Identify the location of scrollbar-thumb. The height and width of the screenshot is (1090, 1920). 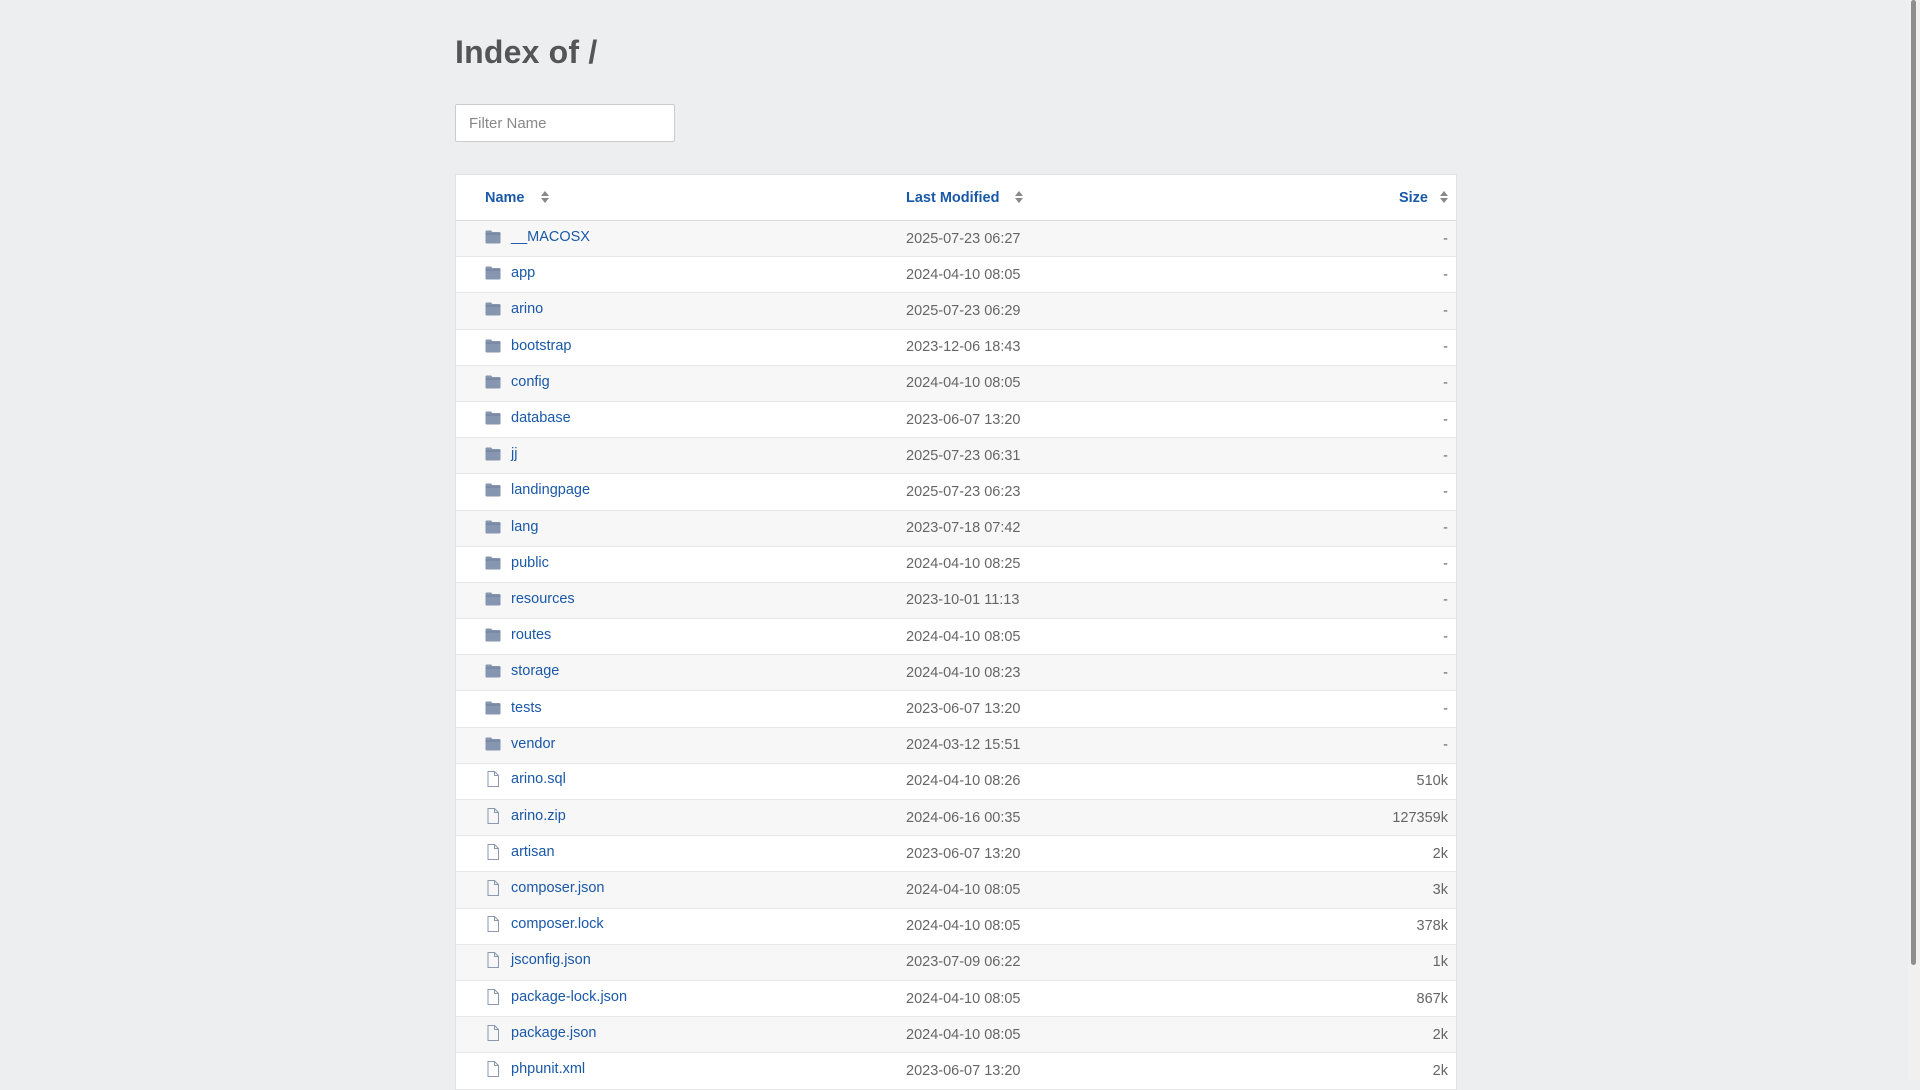
(1913, 482).